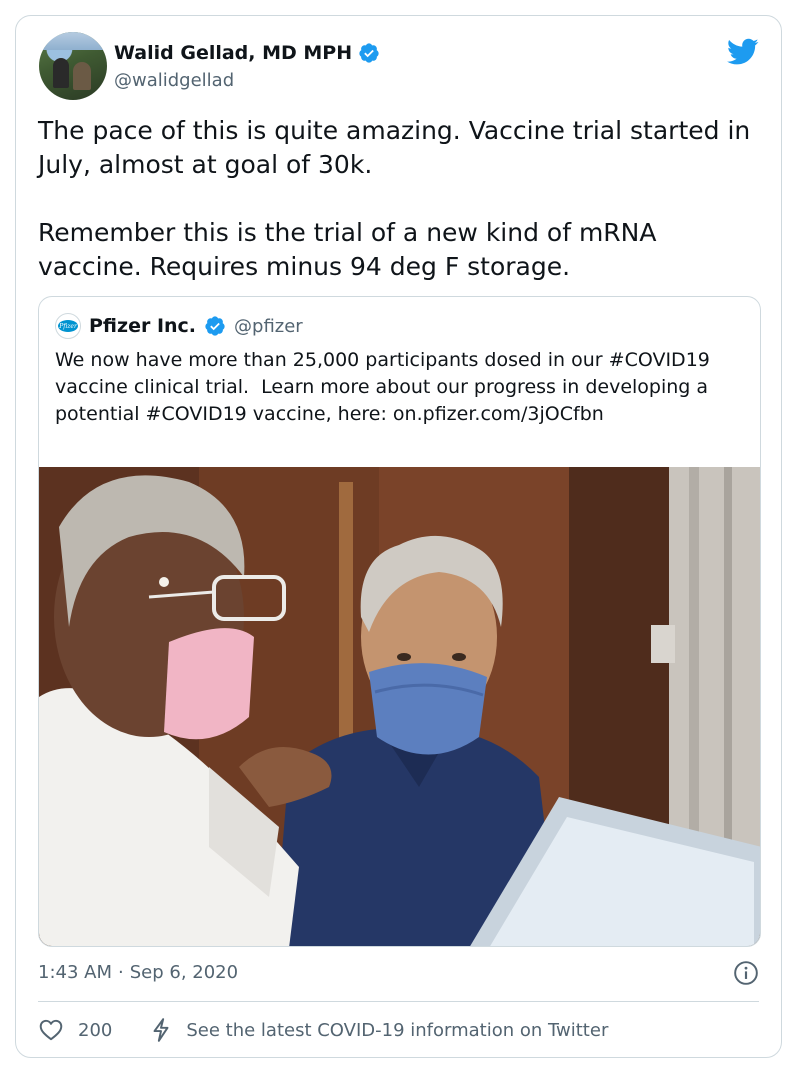  What do you see at coordinates (398, 1001) in the screenshot?
I see `divider` at bounding box center [398, 1001].